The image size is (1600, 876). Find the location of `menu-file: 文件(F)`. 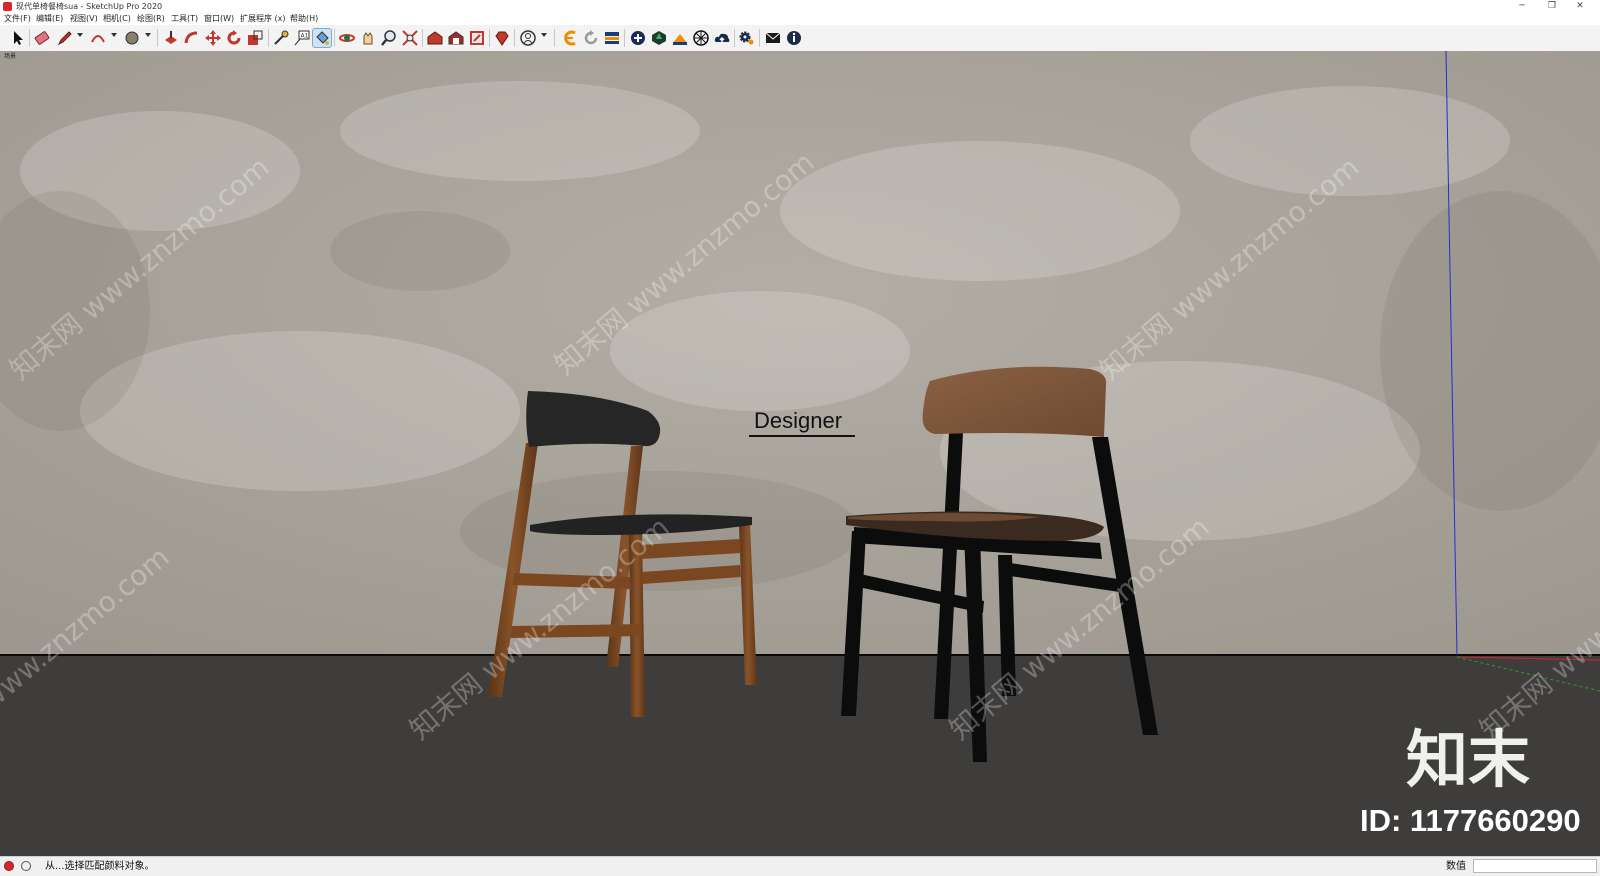

menu-file: 文件(F) is located at coordinates (17, 19).